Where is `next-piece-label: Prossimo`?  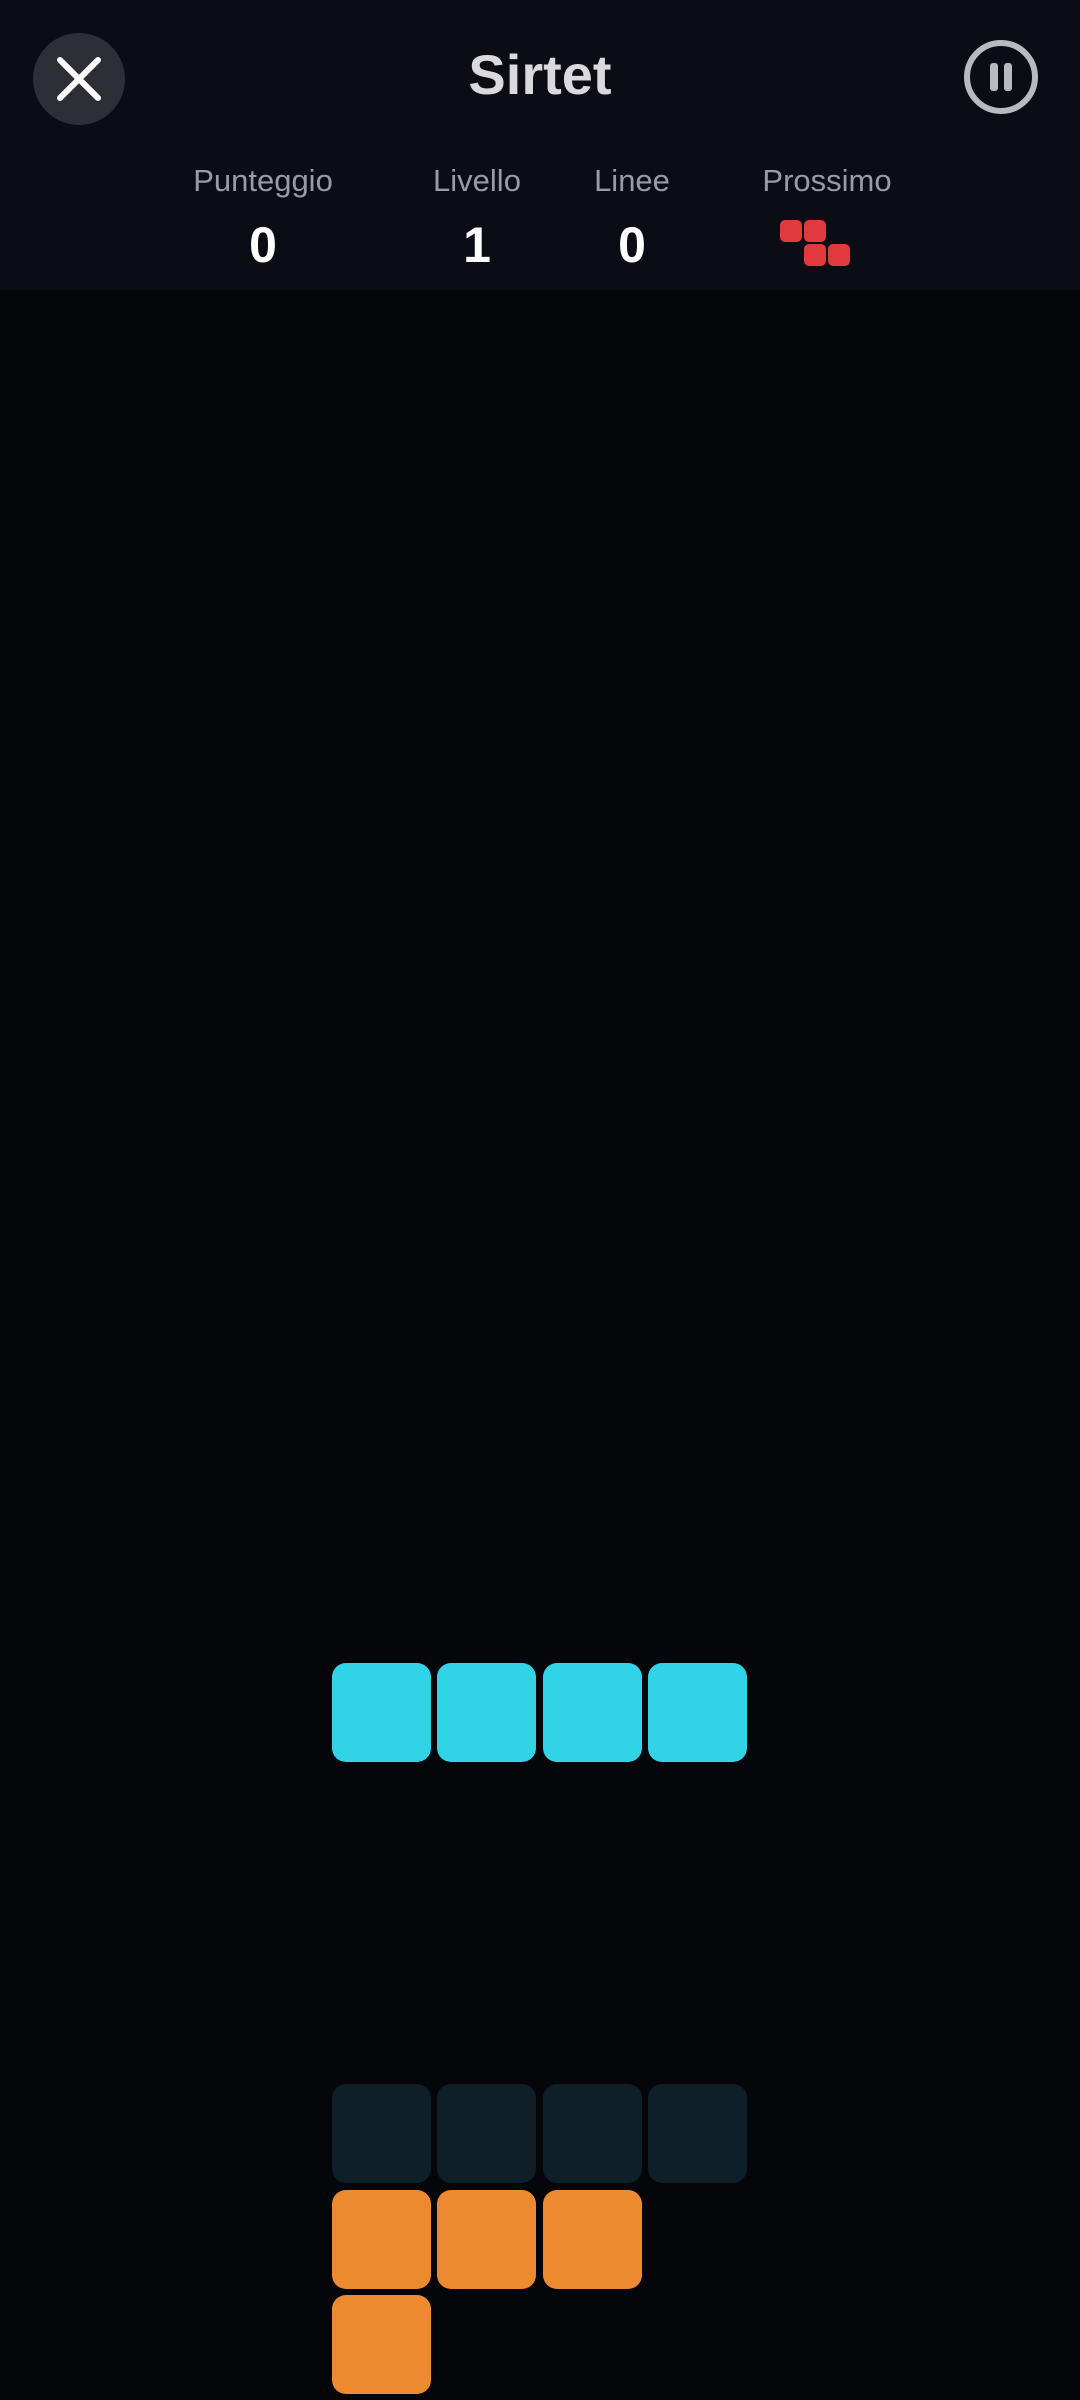
next-piece-label: Prossimo is located at coordinates (827, 180).